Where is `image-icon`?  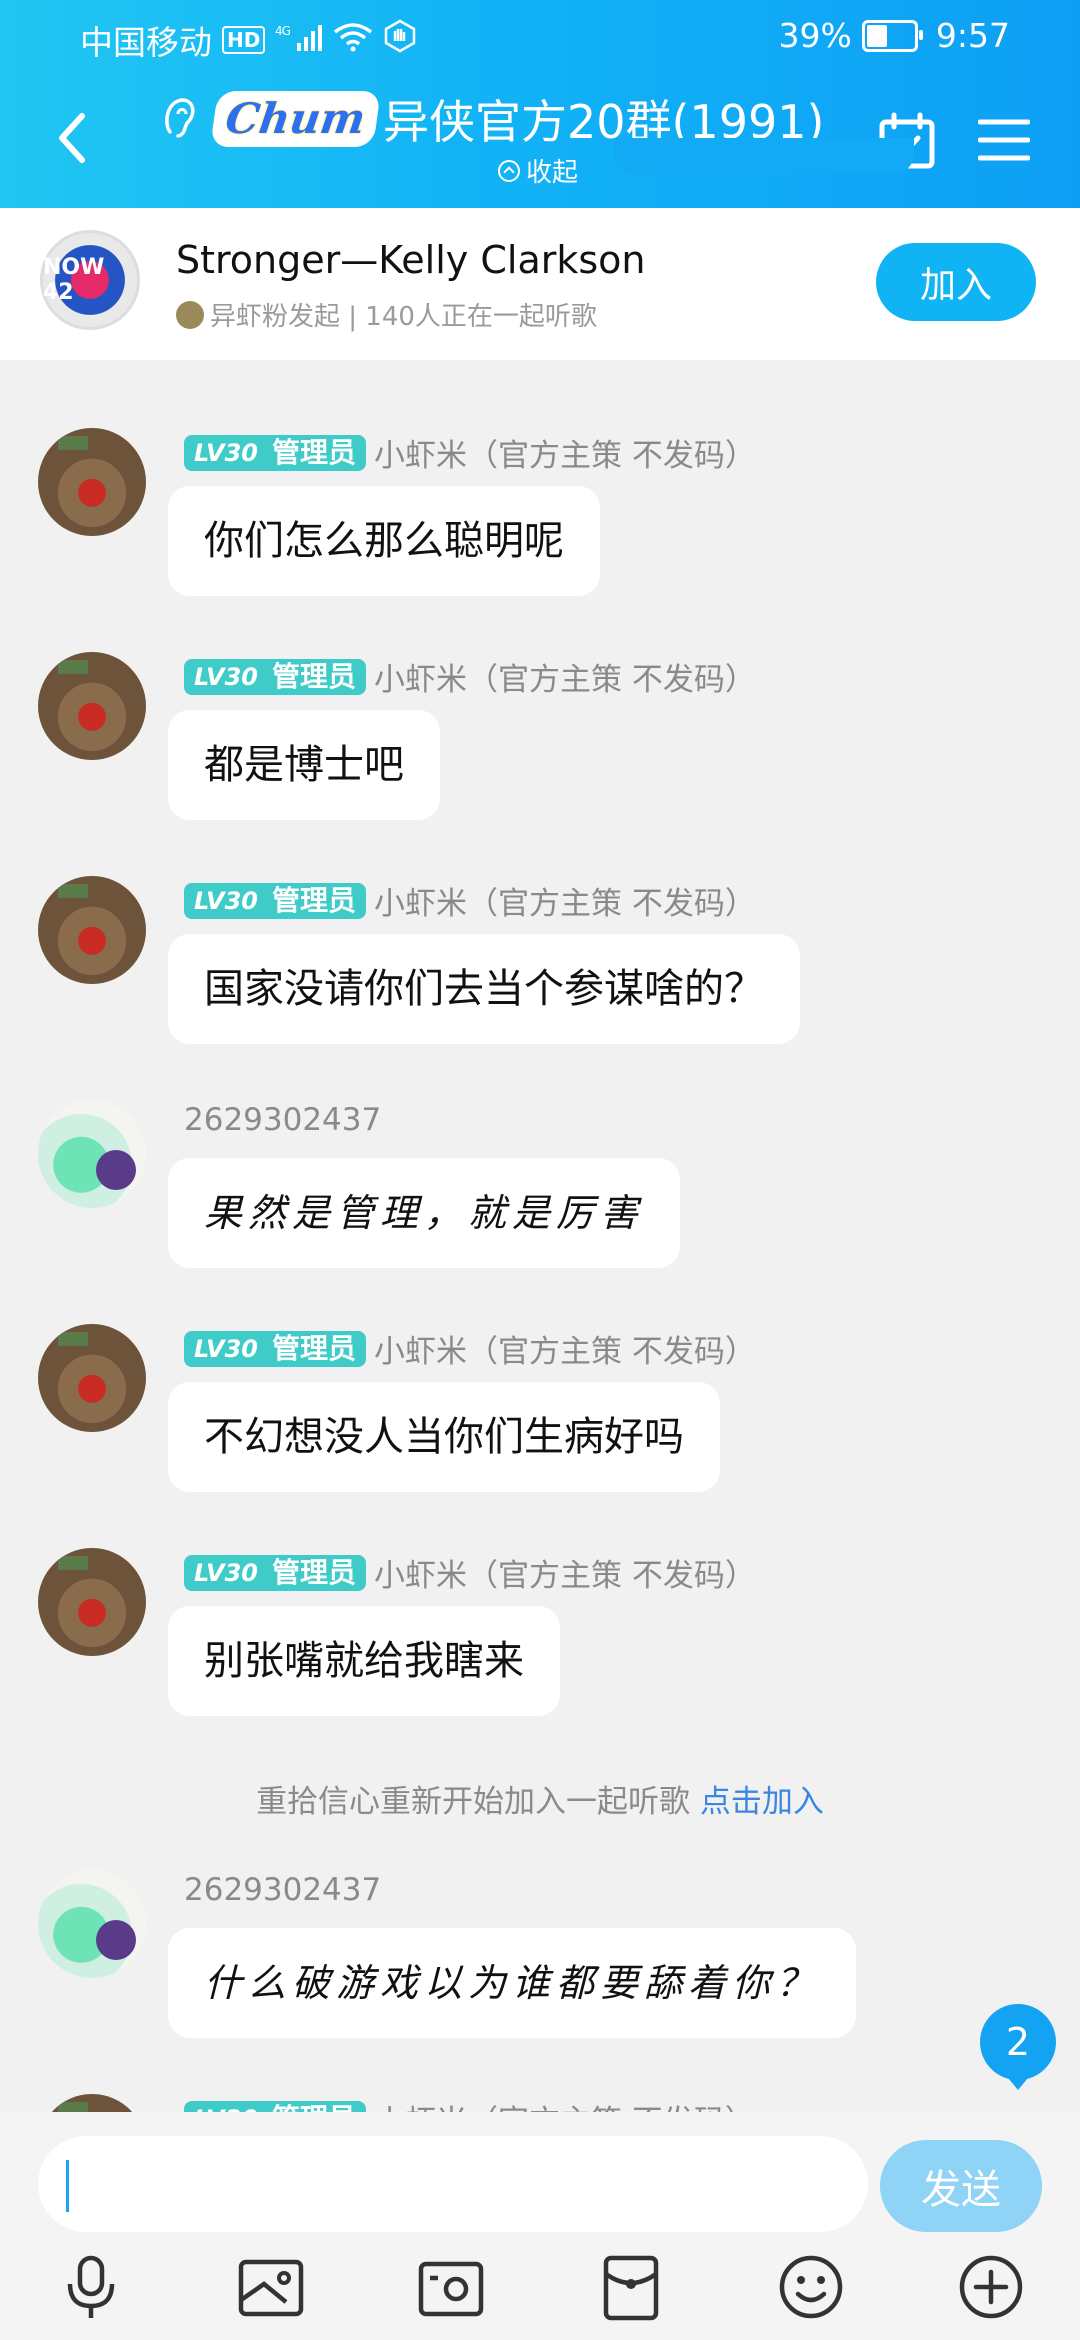 image-icon is located at coordinates (271, 2287).